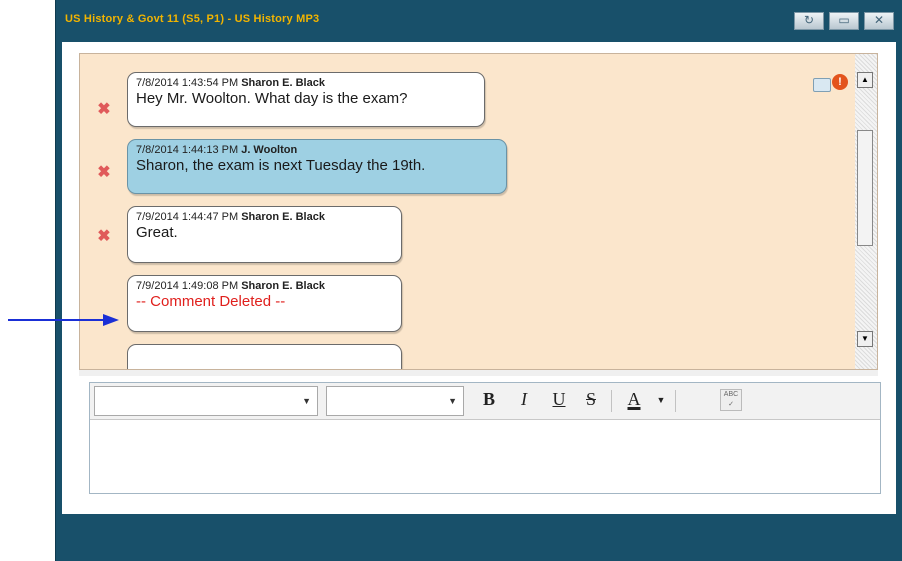 This screenshot has height=561, width=902. I want to click on font-size-select: ▼, so click(395, 401).